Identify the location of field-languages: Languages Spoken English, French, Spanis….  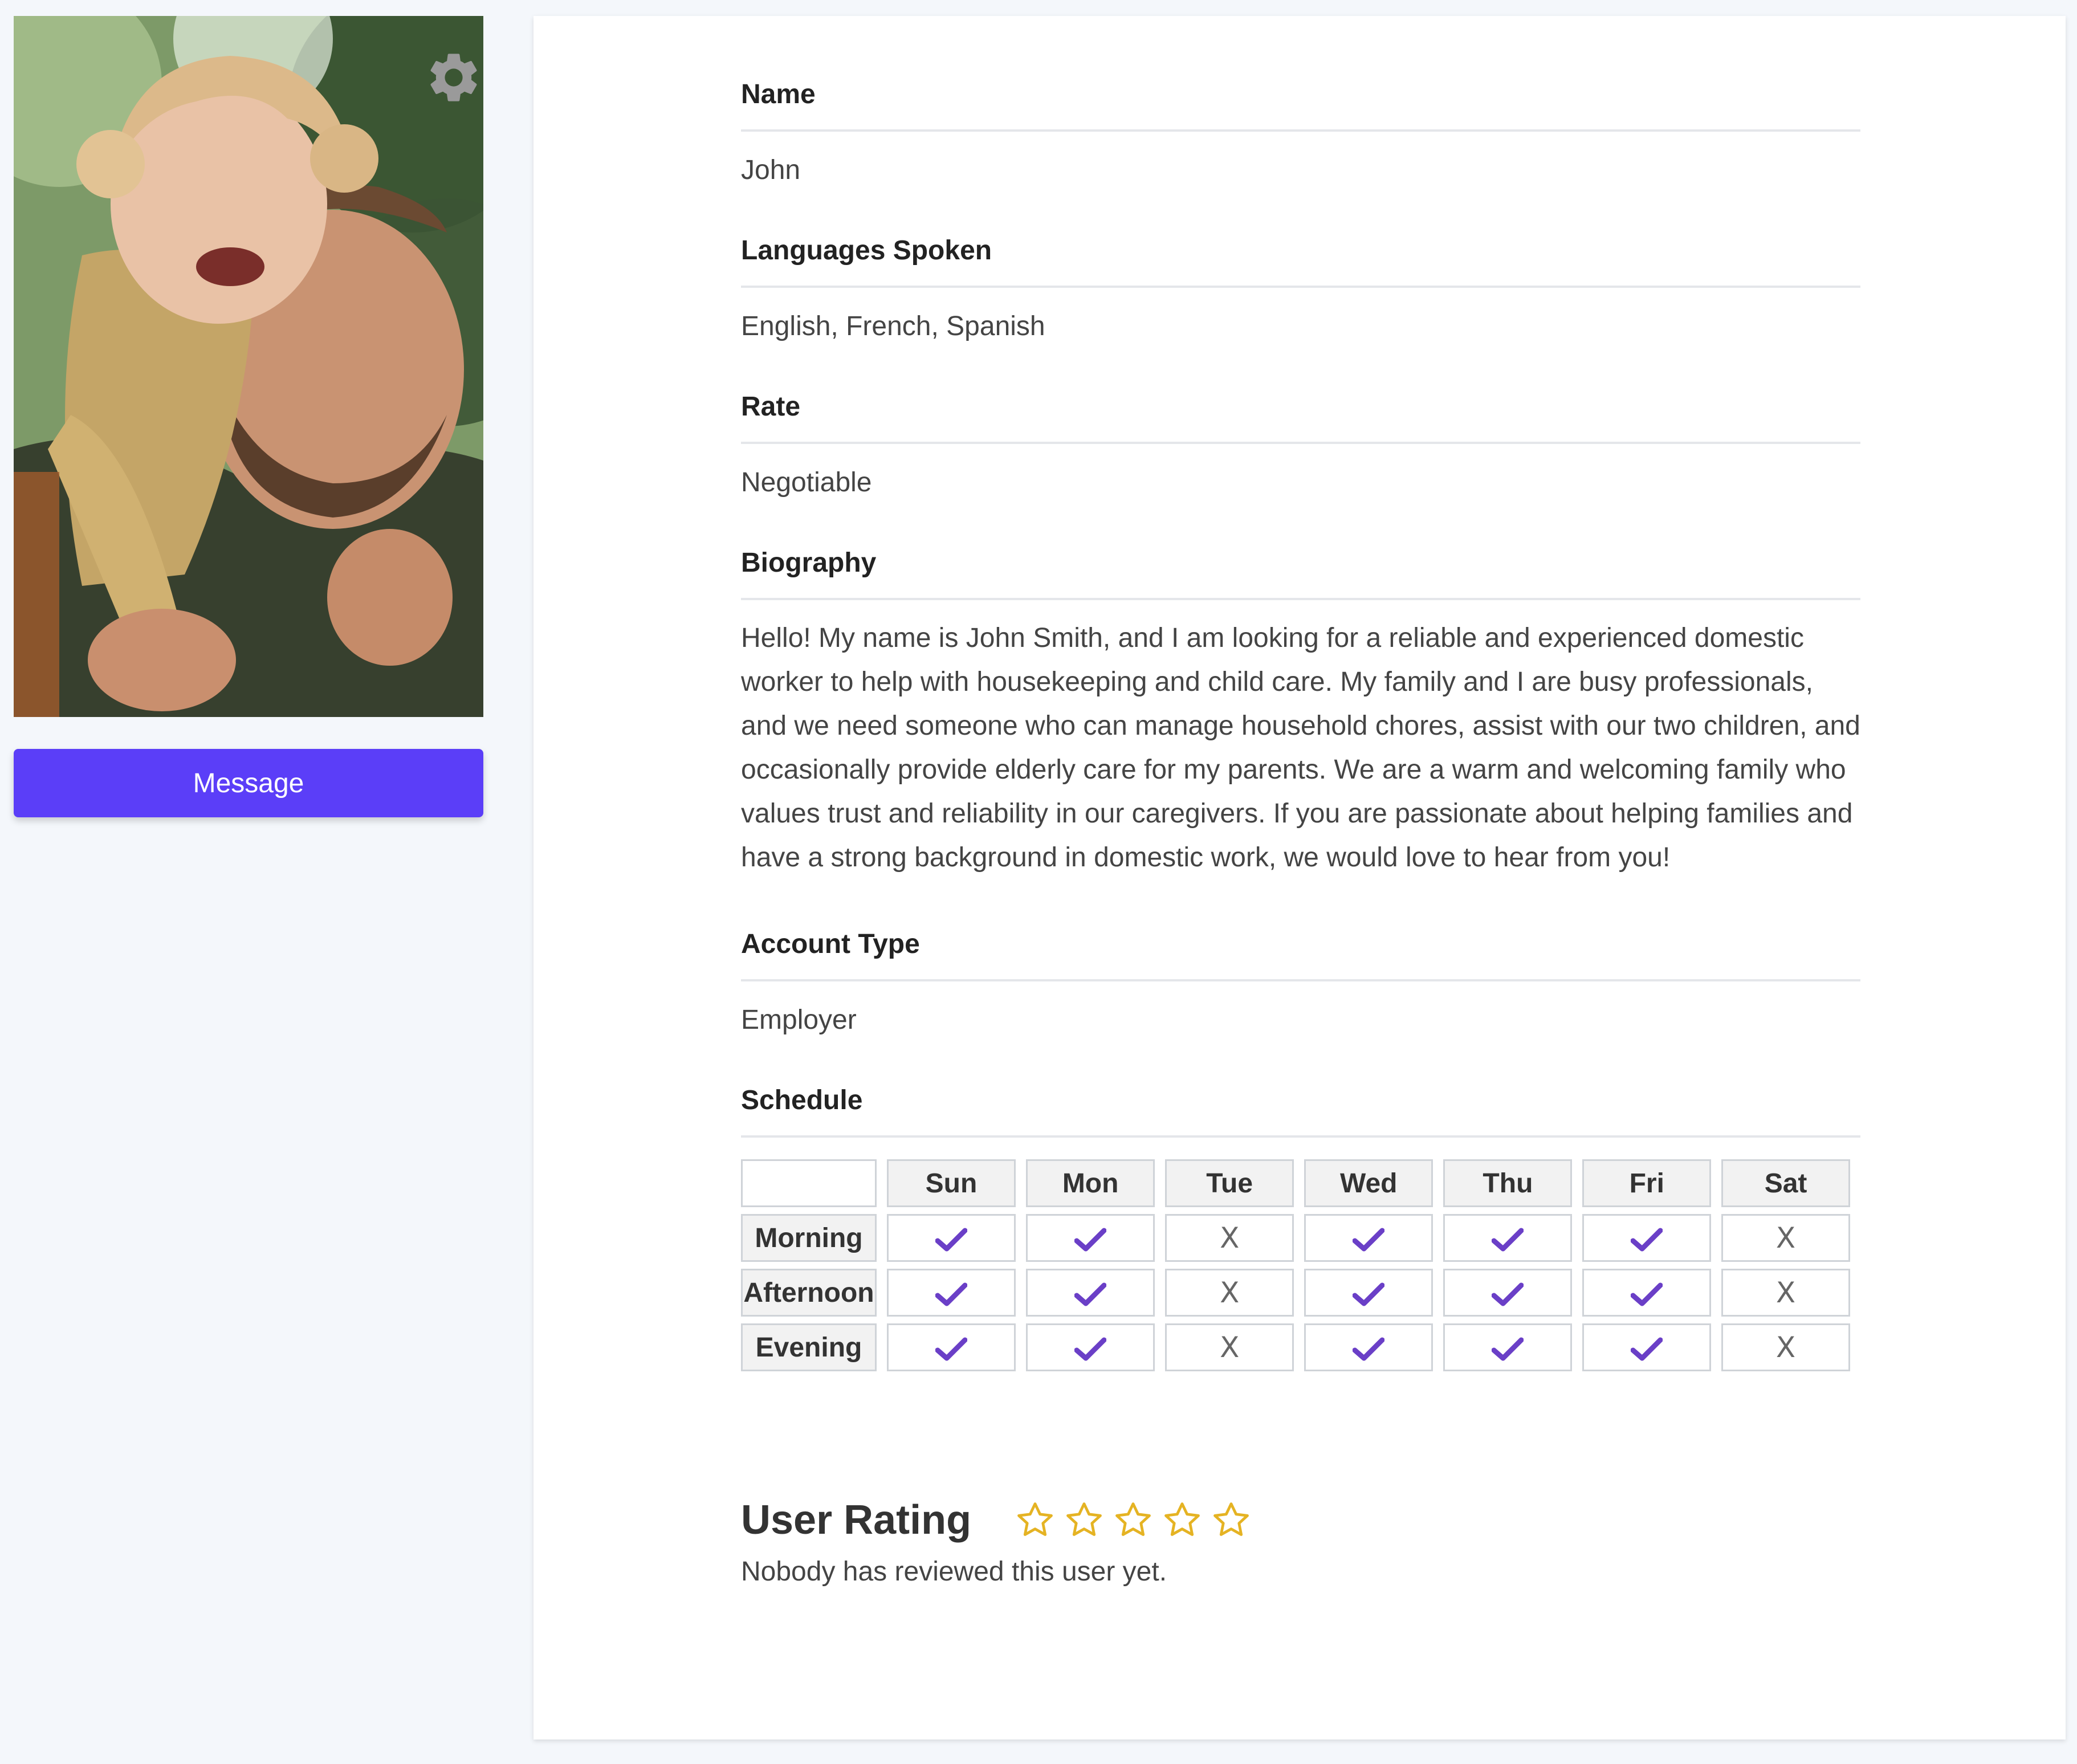
(1300, 264).